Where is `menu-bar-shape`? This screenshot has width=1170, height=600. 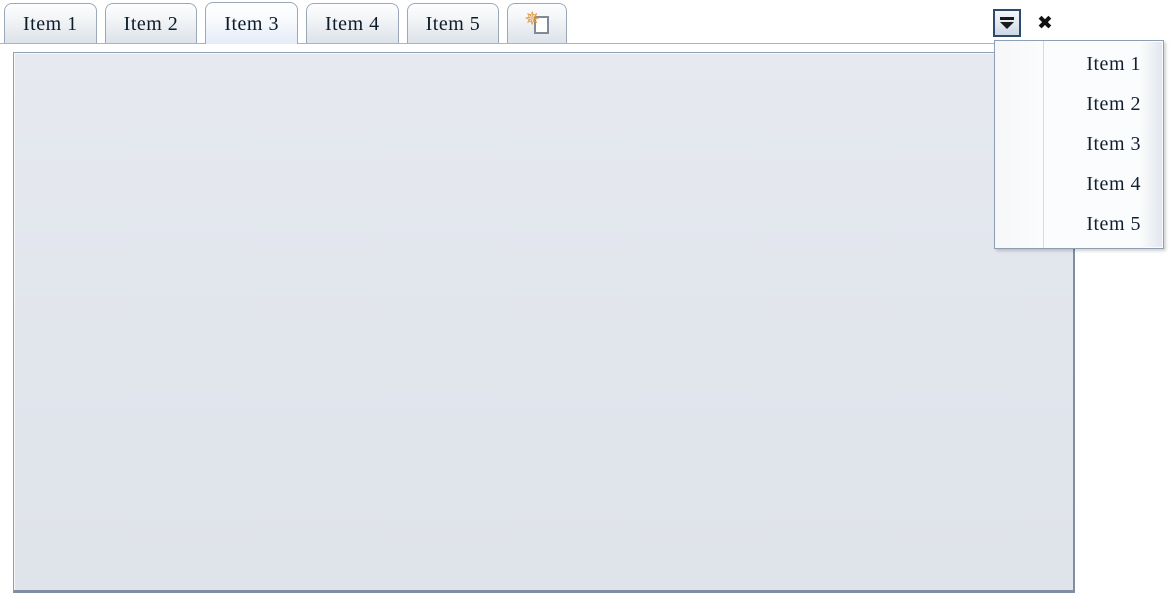 menu-bar-shape is located at coordinates (1007, 18).